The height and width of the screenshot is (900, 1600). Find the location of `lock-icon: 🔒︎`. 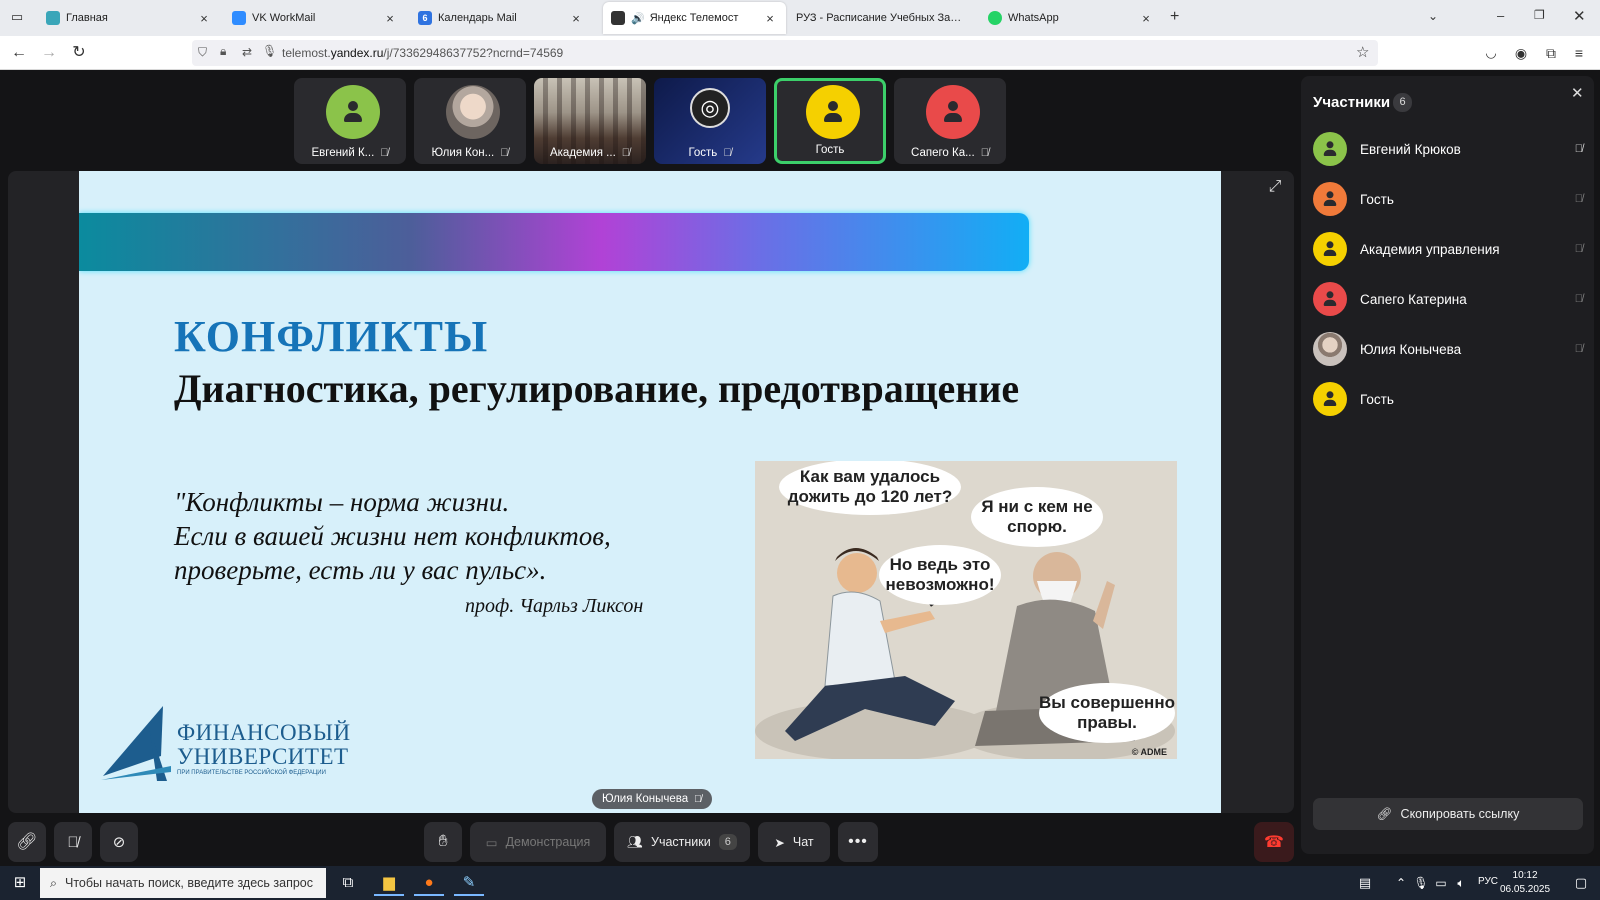

lock-icon: 🔒︎ is located at coordinates (223, 51).